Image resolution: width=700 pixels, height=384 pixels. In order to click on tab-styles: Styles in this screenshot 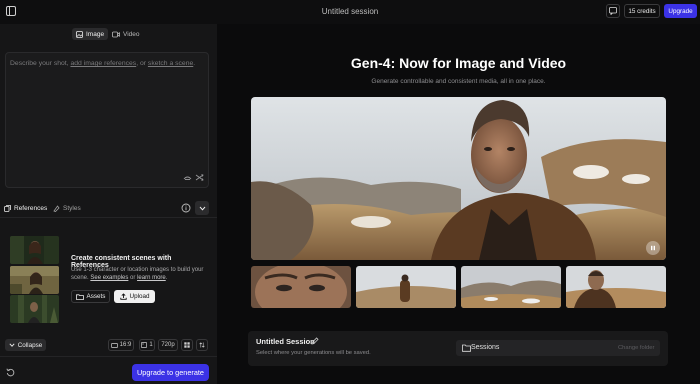, I will do `click(67, 208)`.